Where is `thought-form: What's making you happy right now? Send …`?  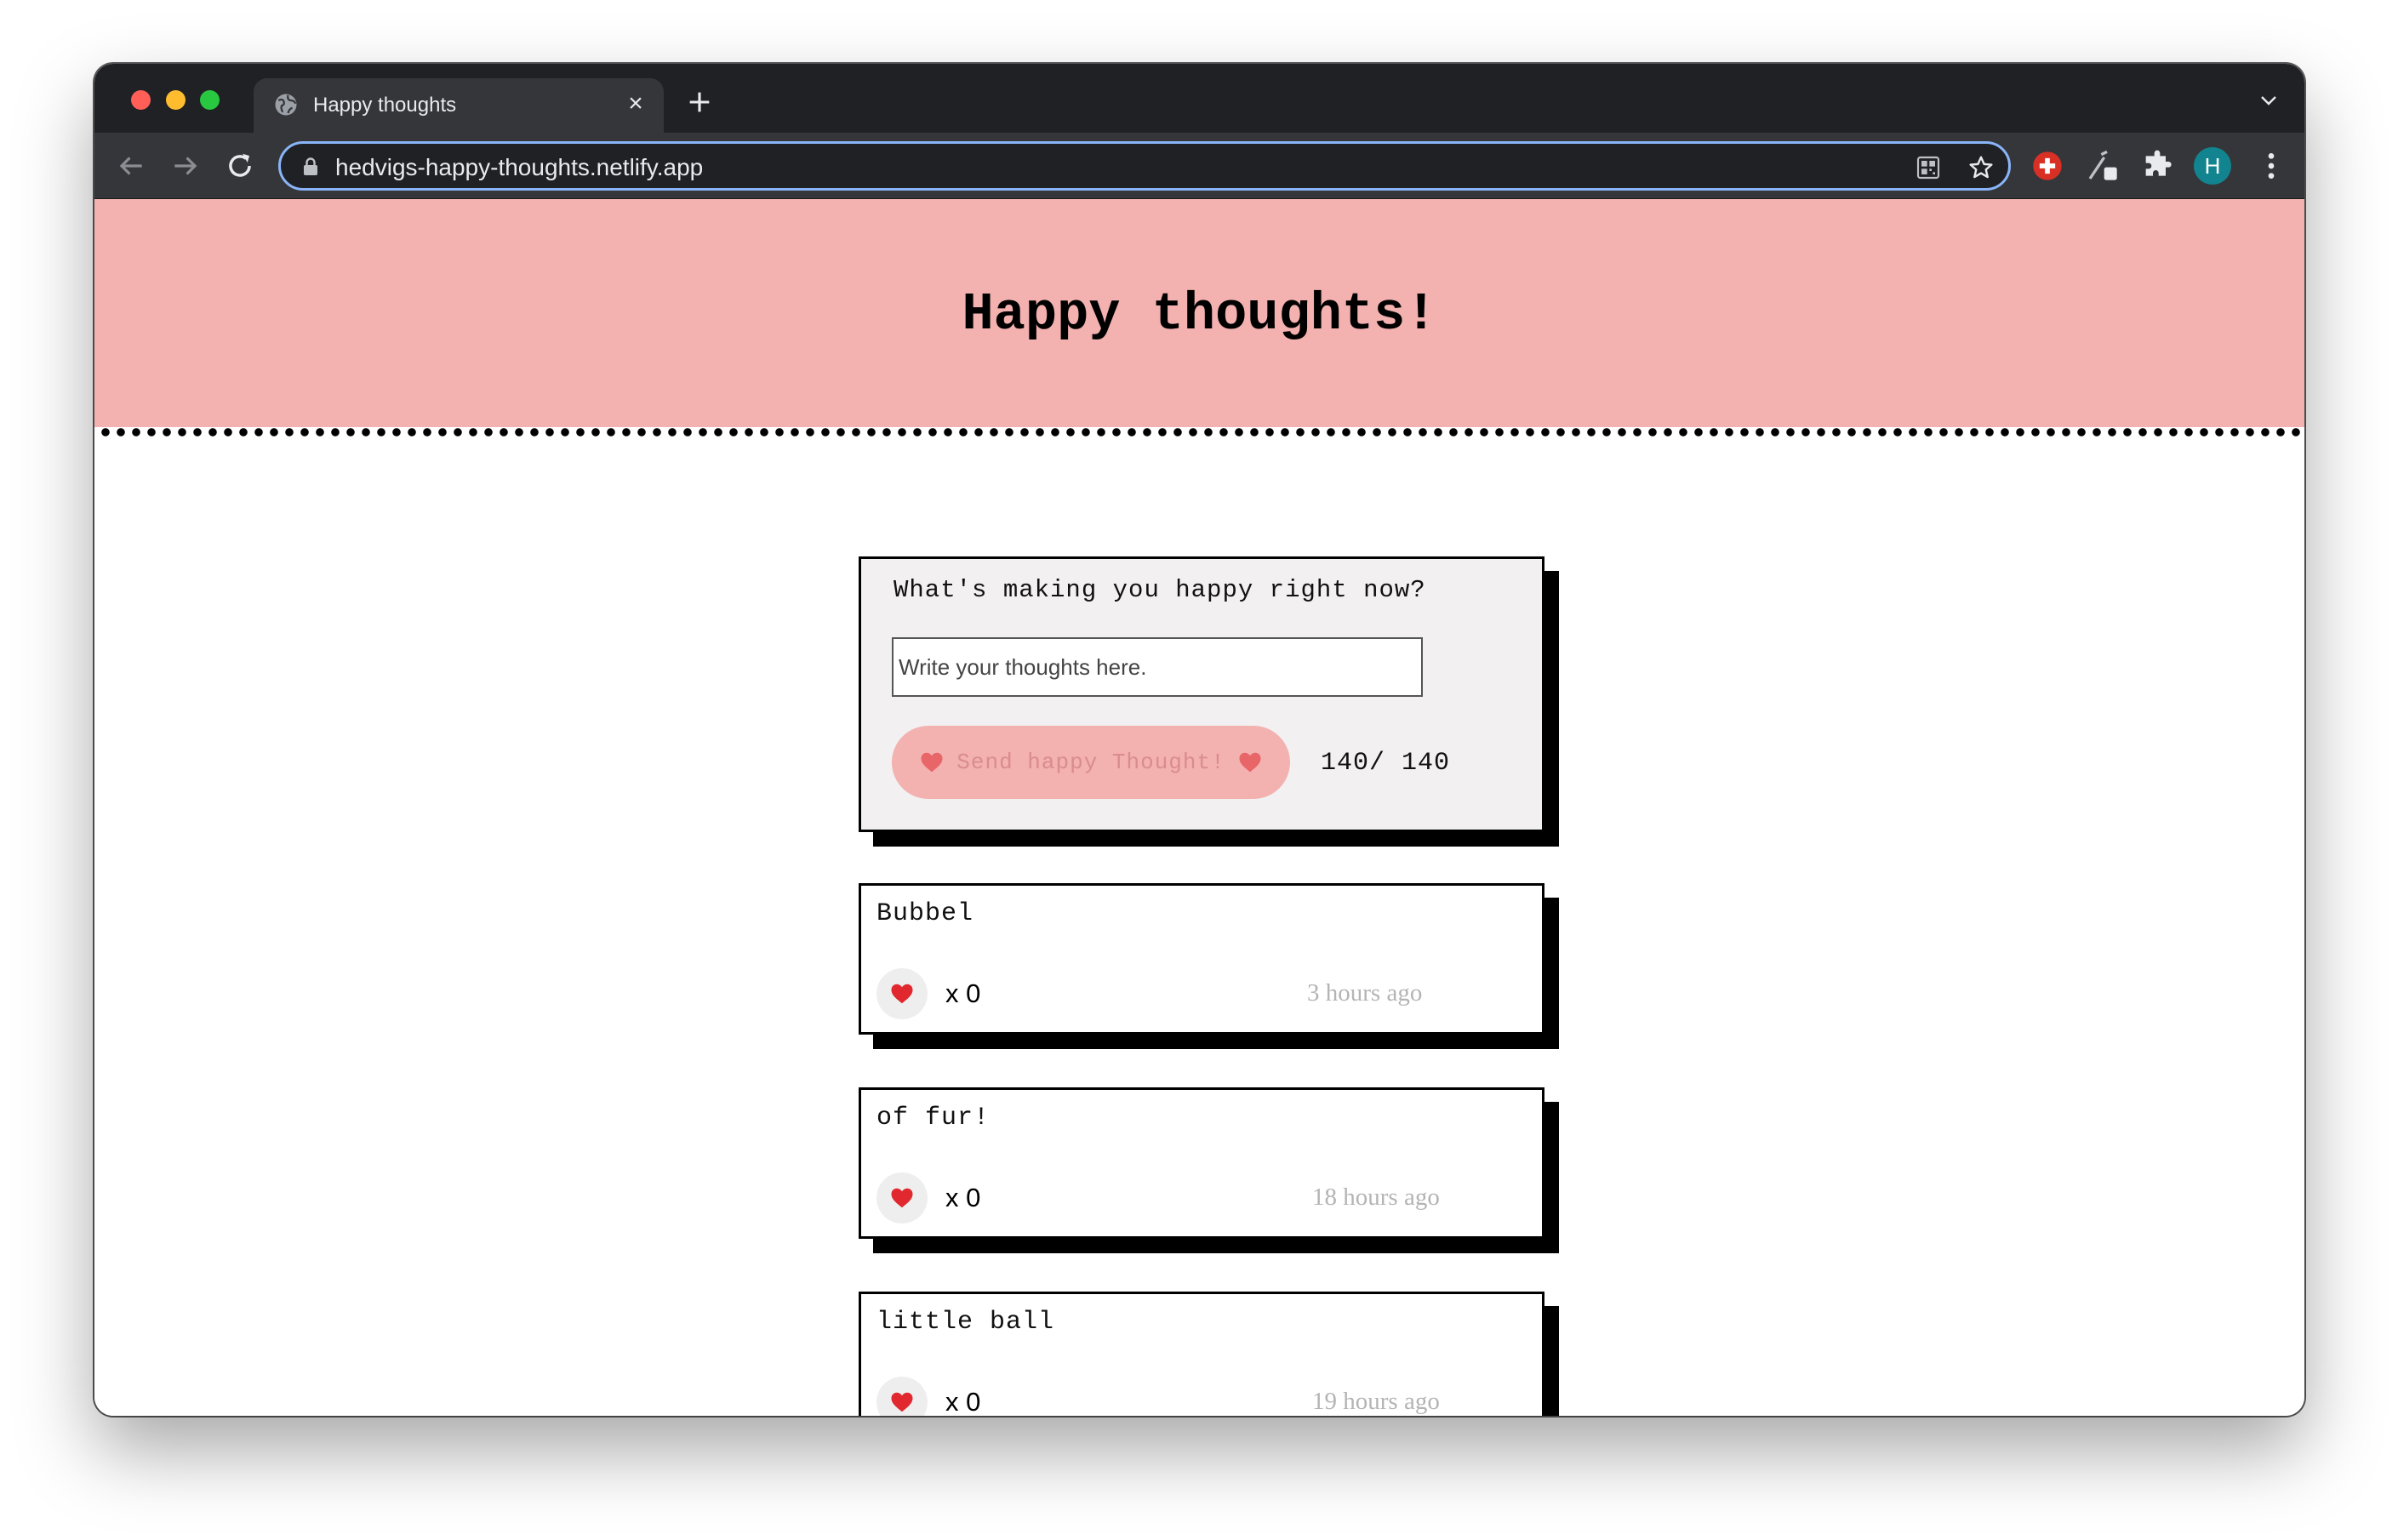 thought-form: What's making you happy right now? Send … is located at coordinates (1201, 694).